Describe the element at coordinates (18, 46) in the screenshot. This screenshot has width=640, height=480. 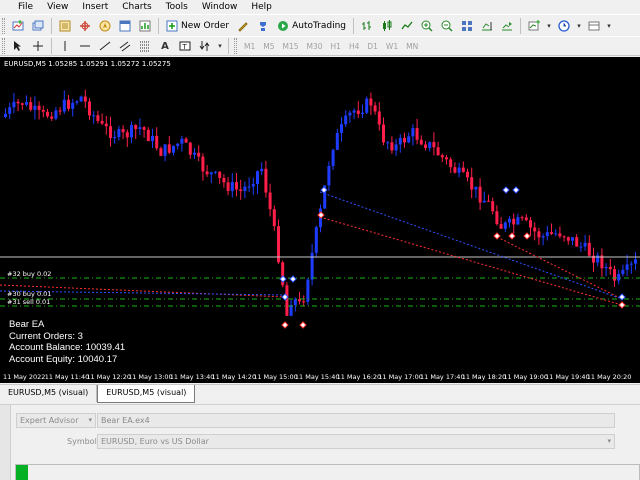
I see `cursor-icon` at that location.